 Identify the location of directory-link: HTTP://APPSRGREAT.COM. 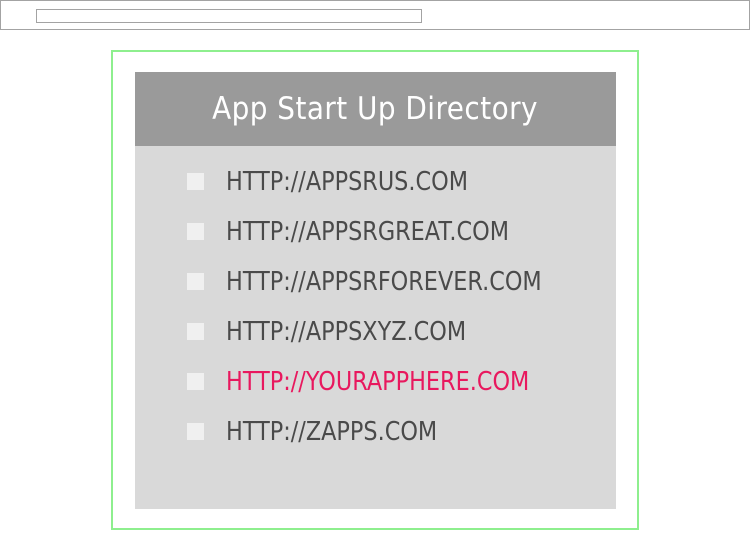
(367, 232).